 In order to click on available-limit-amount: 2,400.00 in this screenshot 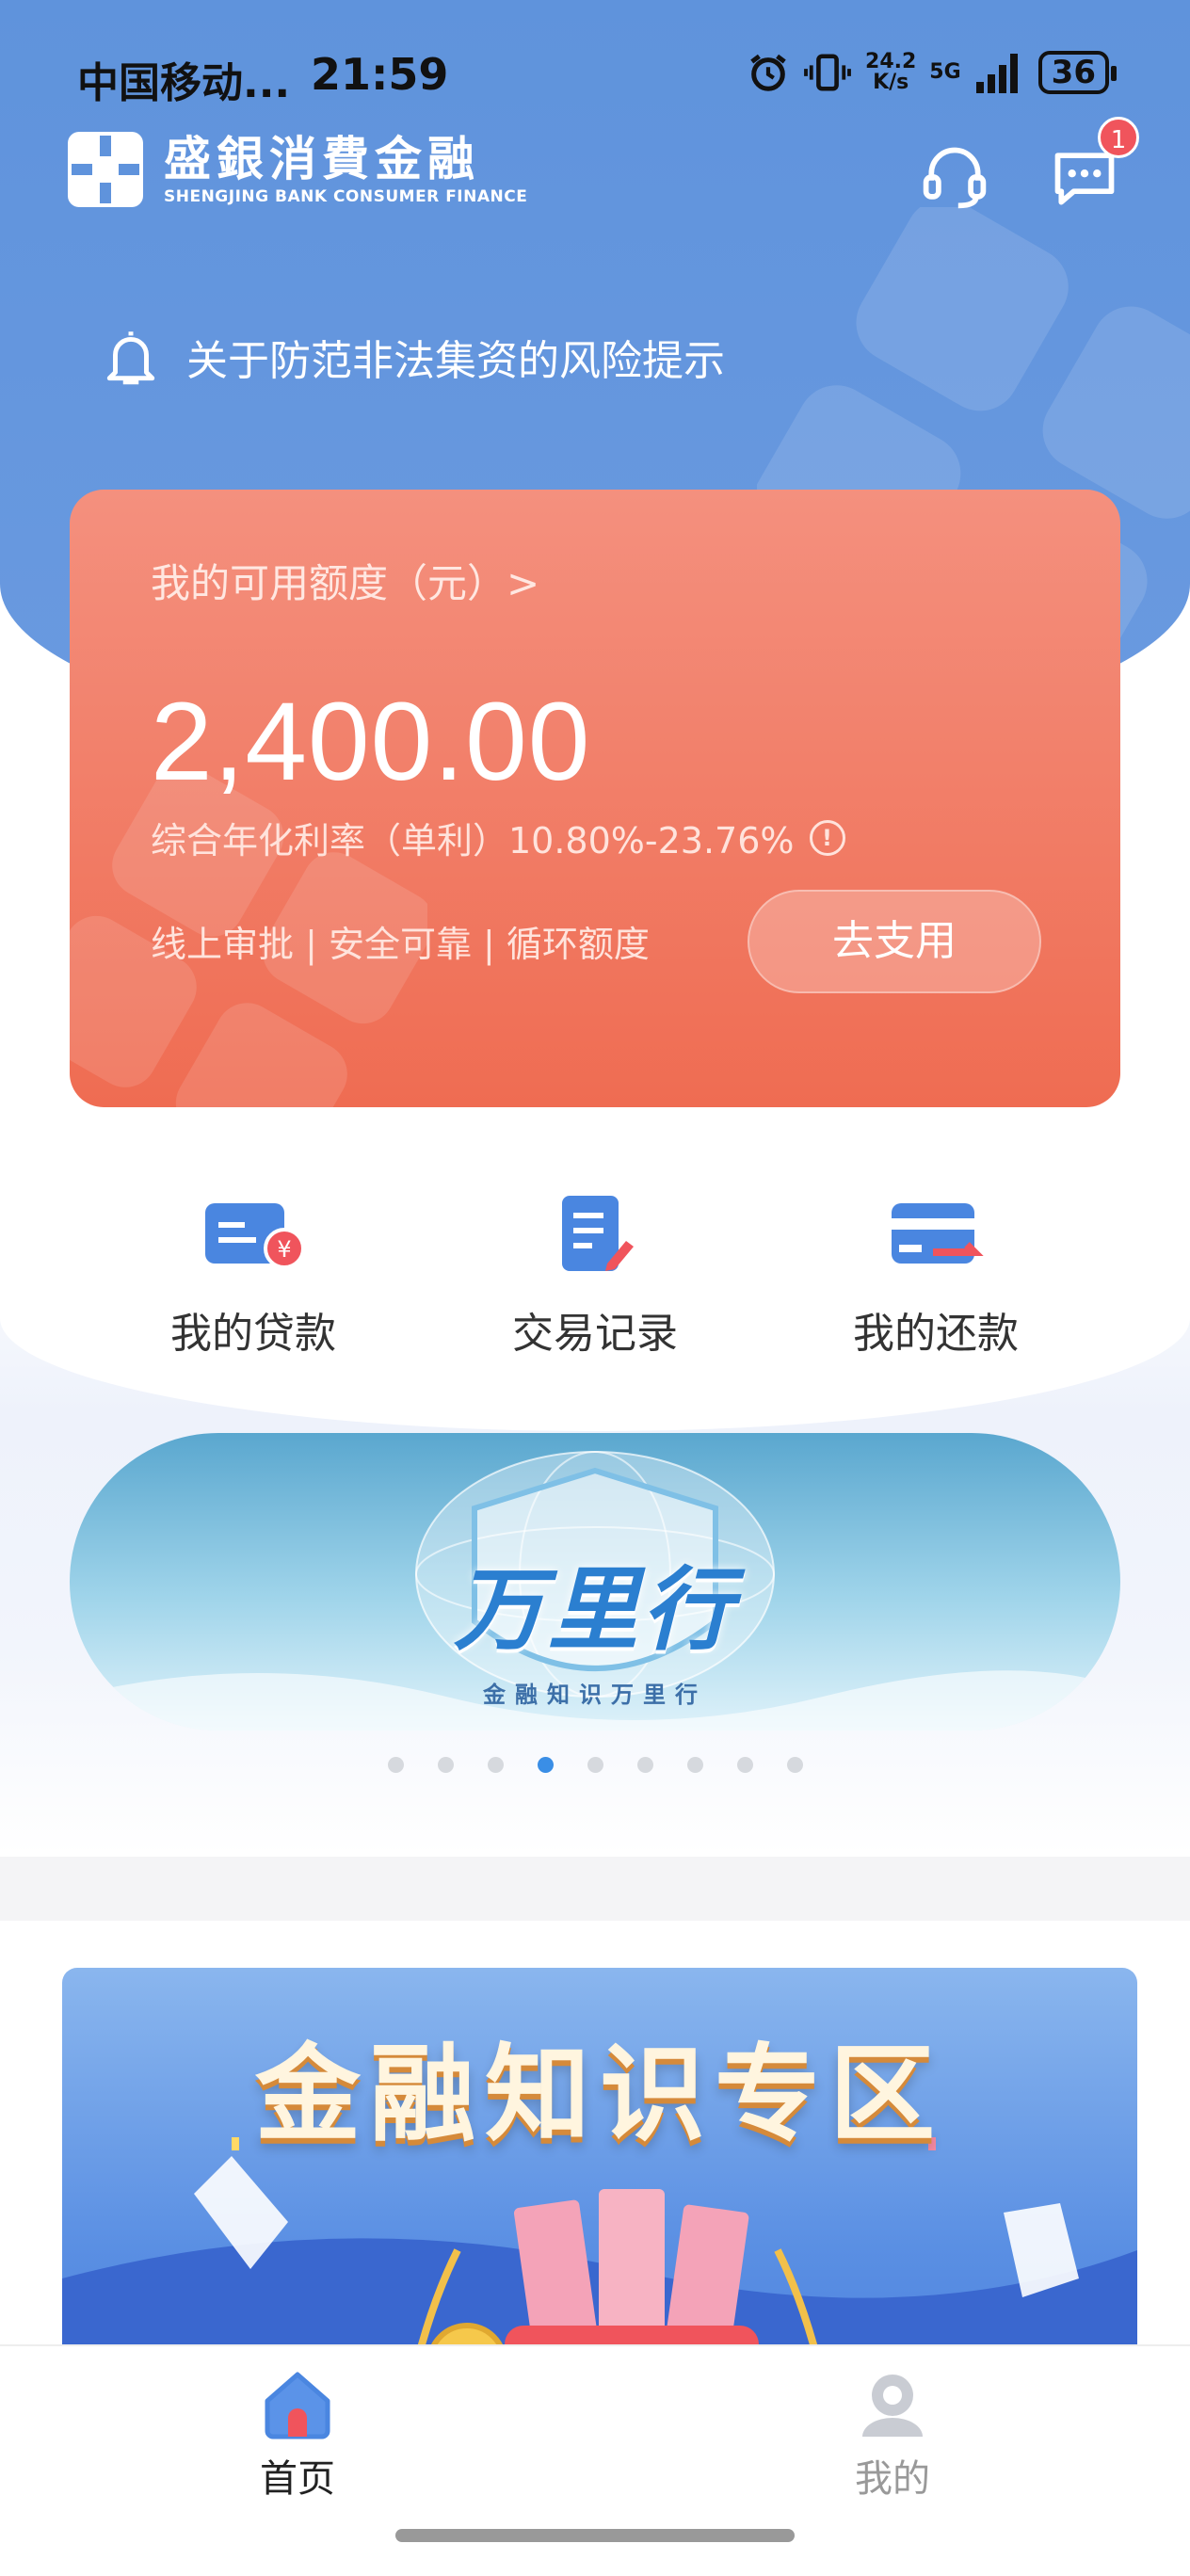, I will do `click(371, 742)`.